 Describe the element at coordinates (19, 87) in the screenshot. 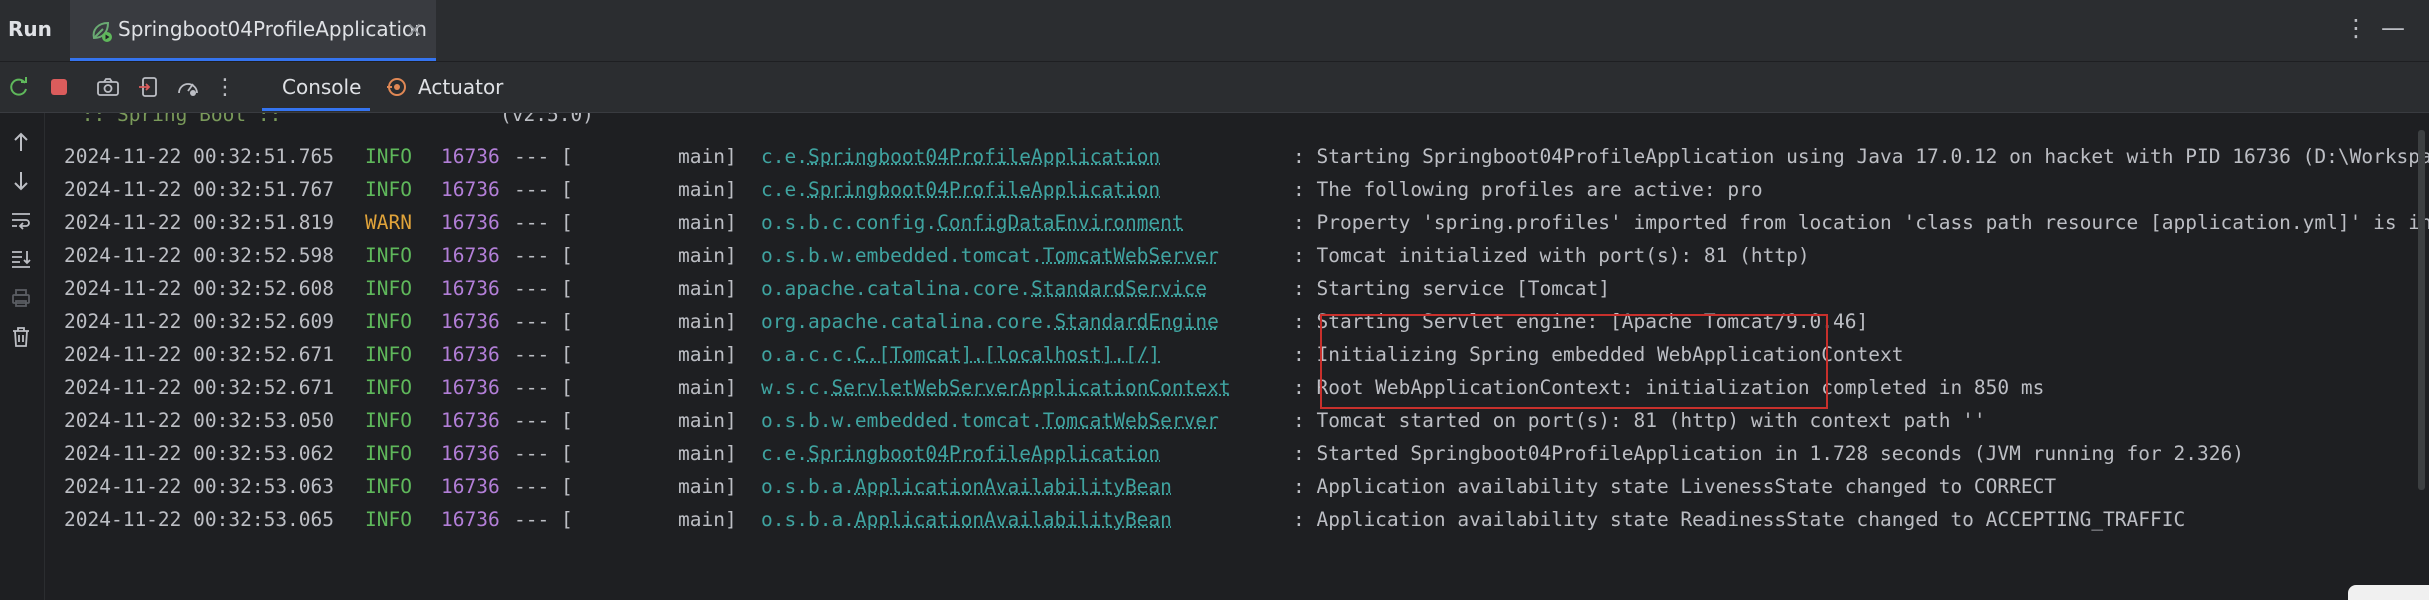

I see `rerun-icon` at that location.